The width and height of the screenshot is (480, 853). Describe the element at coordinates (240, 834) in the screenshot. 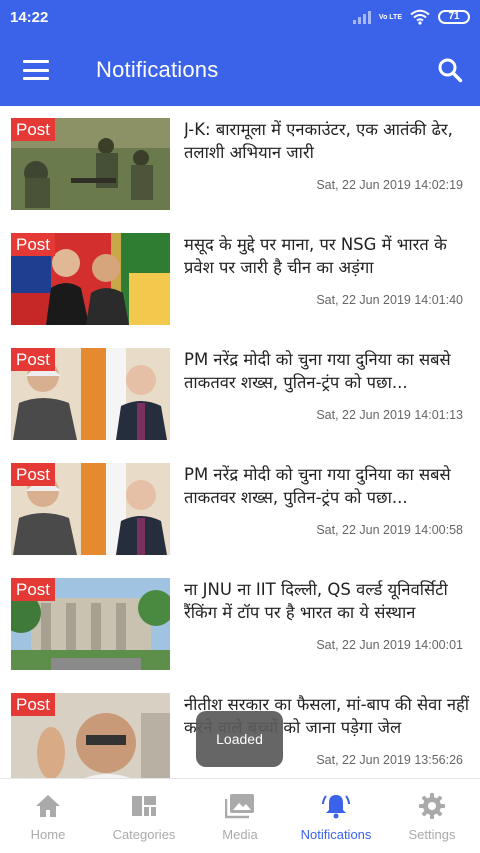

I see `nav-label: Media` at that location.